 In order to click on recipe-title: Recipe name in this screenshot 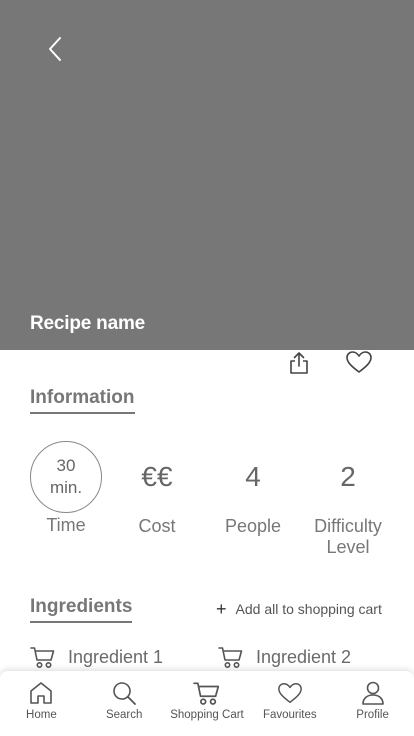, I will do `click(88, 323)`.